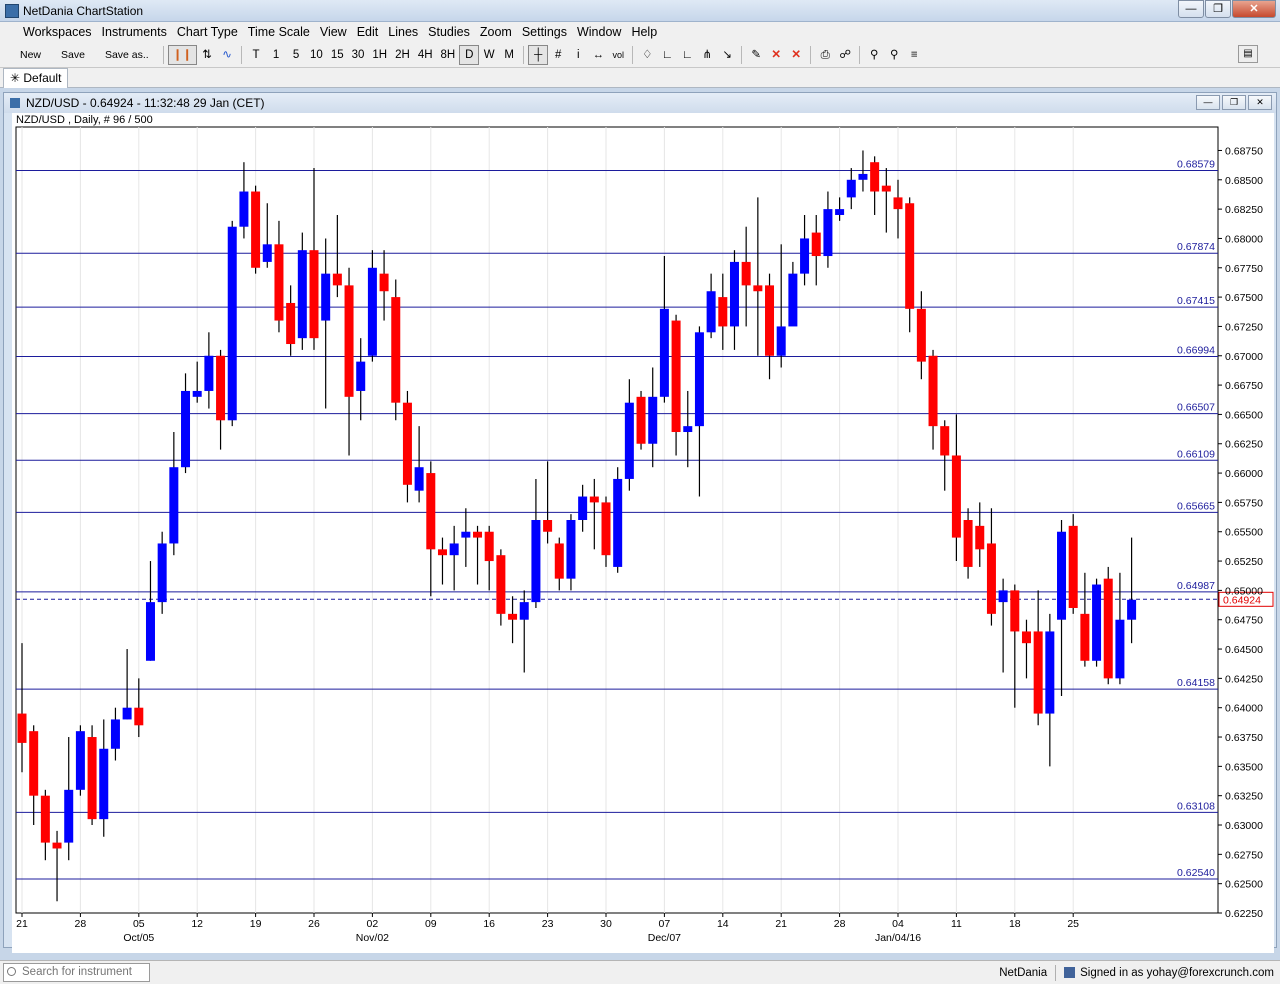  I want to click on timescale-d: D, so click(469, 54).